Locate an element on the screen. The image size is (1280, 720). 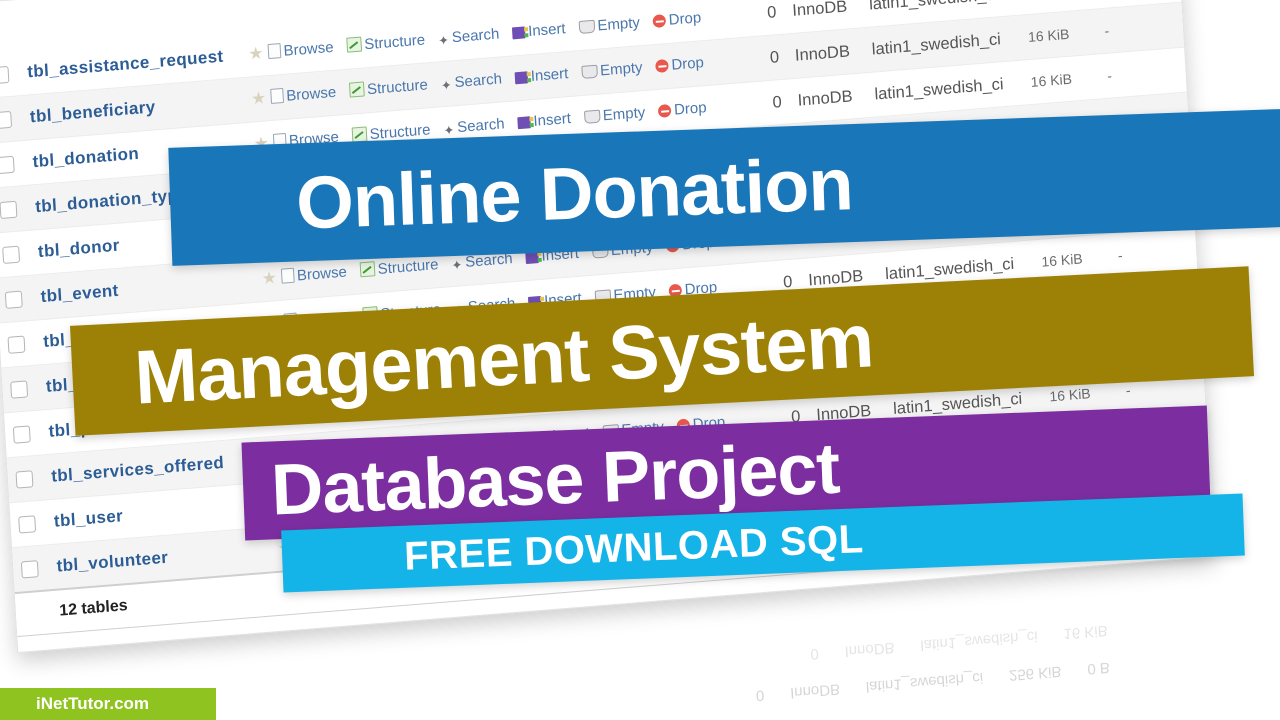
site-watermark: iNetTutor.com is located at coordinates (108, 704).